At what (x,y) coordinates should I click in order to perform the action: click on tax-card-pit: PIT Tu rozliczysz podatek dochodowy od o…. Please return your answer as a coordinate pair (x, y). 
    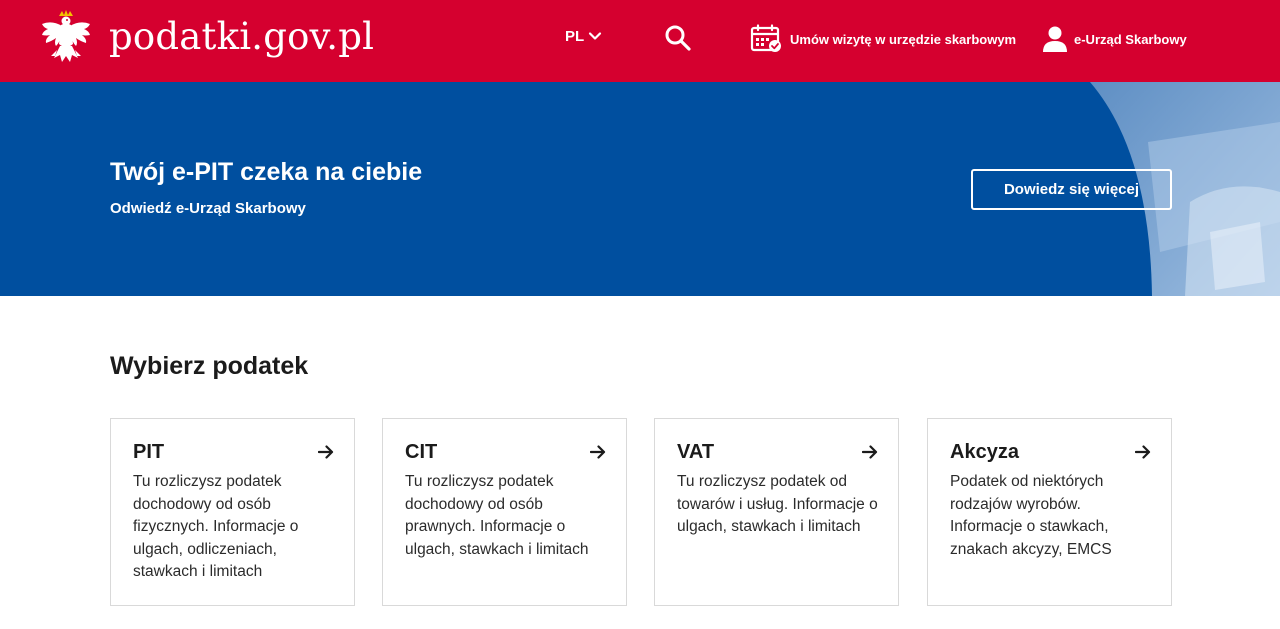
    Looking at the image, I should click on (232, 512).